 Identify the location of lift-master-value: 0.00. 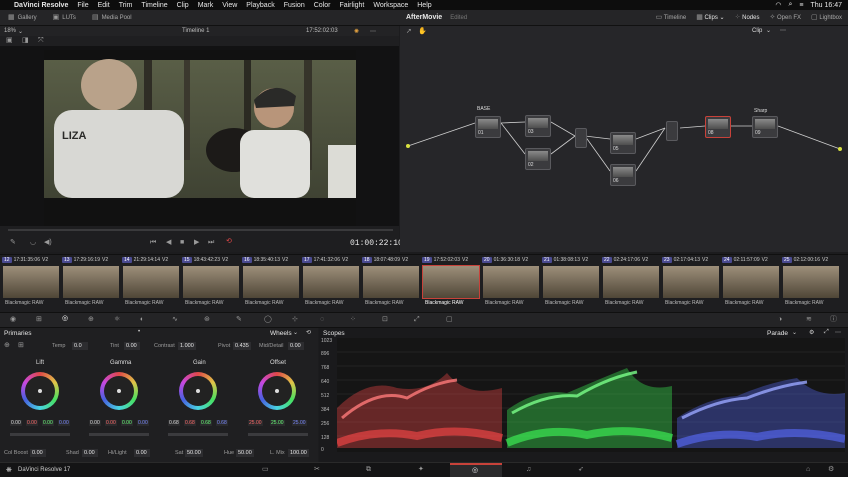
(16, 423).